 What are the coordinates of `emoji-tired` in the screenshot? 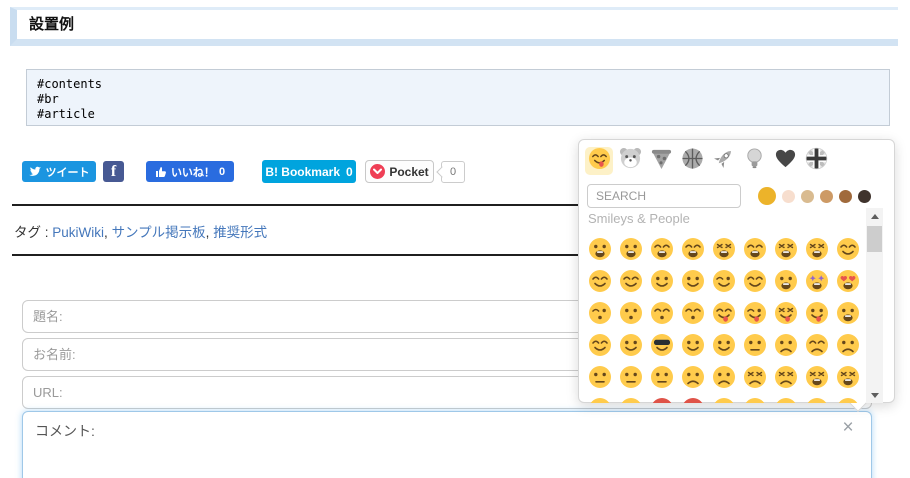 It's located at (816, 377).